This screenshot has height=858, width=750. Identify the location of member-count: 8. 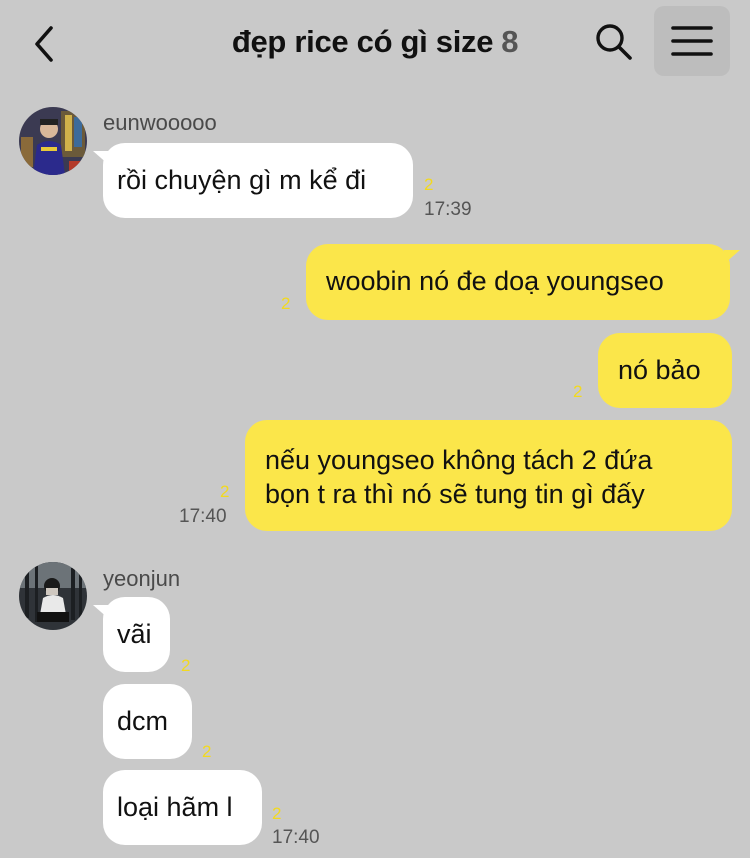
(510, 41).